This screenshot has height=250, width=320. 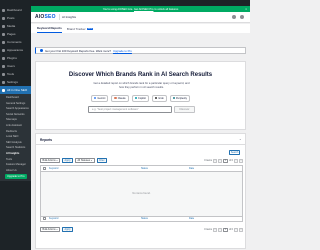 What do you see at coordinates (99, 98) in the screenshot?
I see `engine-gemini: Gemini` at bounding box center [99, 98].